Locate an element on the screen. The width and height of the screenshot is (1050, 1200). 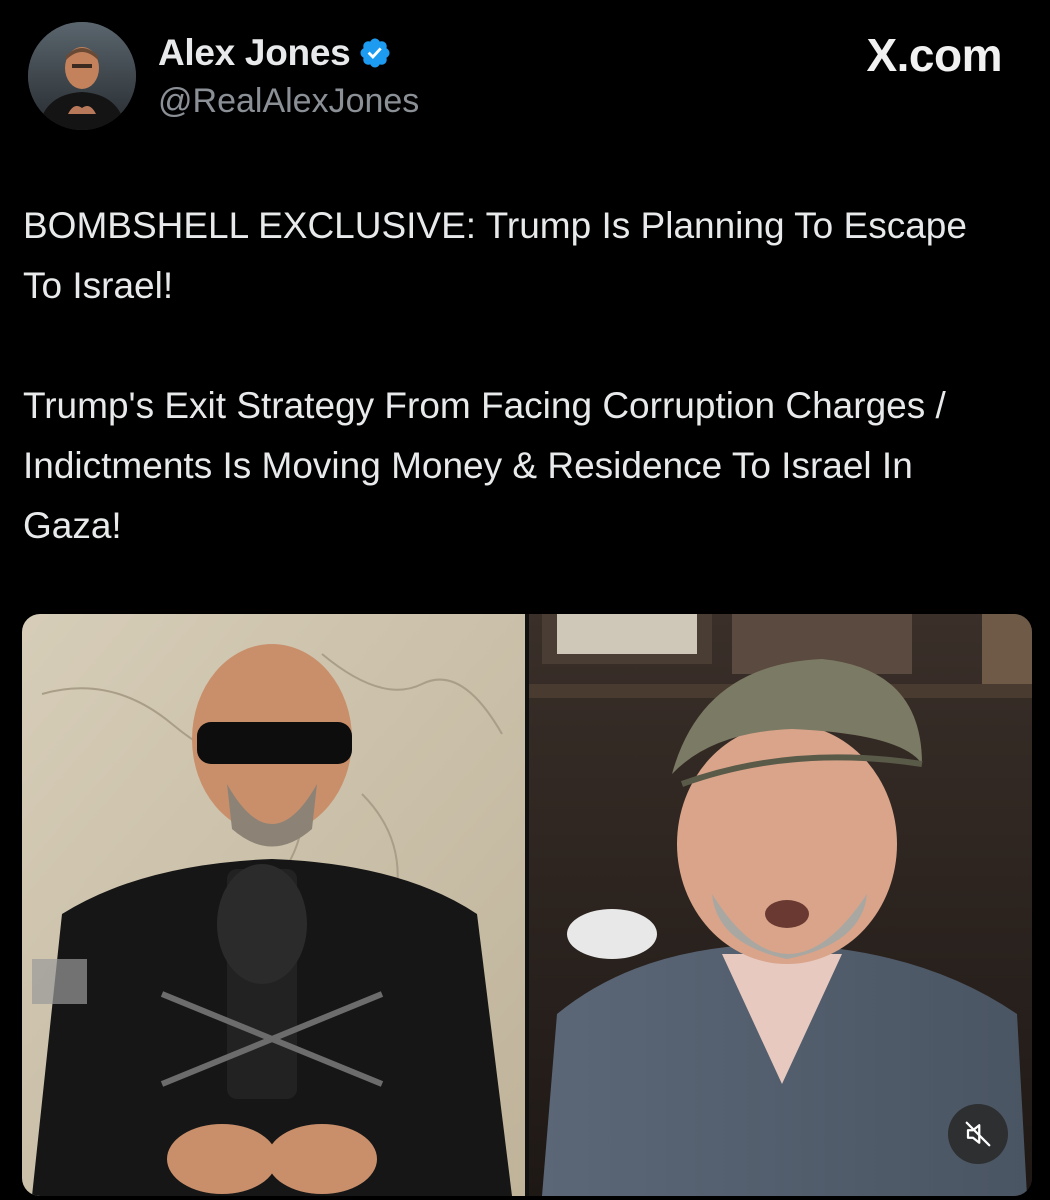
verified-badge-icon is located at coordinates (375, 53).